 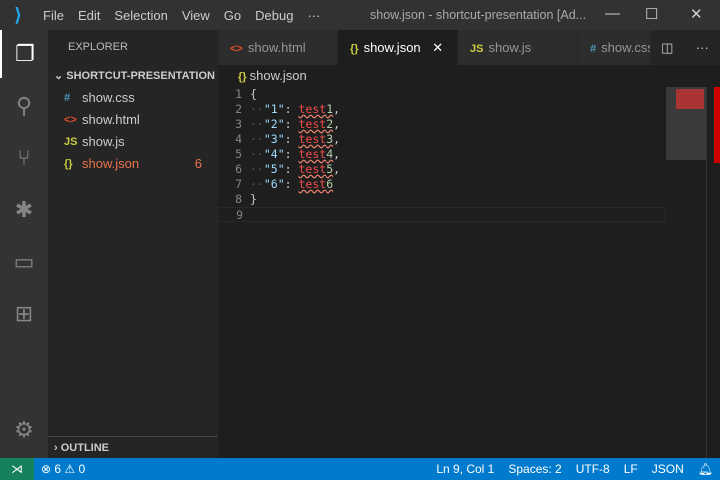 What do you see at coordinates (67, 98) in the screenshot?
I see `file-type-icon: #` at bounding box center [67, 98].